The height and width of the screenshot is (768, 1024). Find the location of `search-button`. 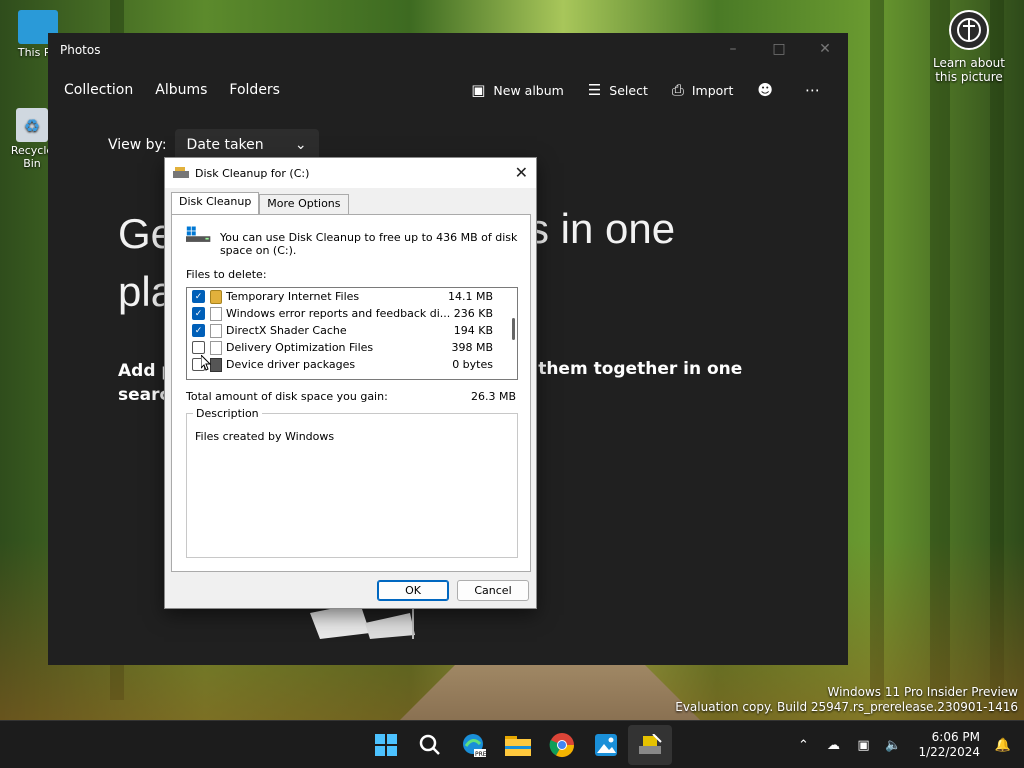

search-button is located at coordinates (430, 745).